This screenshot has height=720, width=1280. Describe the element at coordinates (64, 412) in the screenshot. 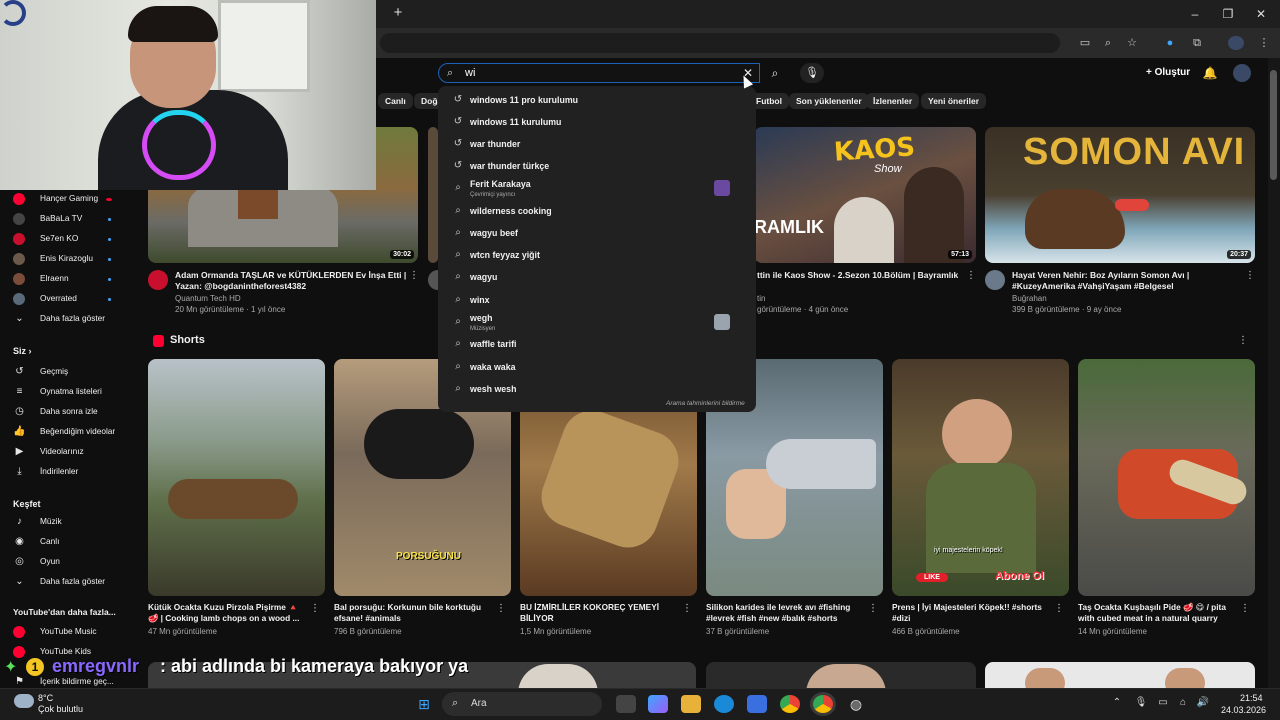

I see `sidebar-item-watch-later: ◷ Daha sonra izle` at that location.